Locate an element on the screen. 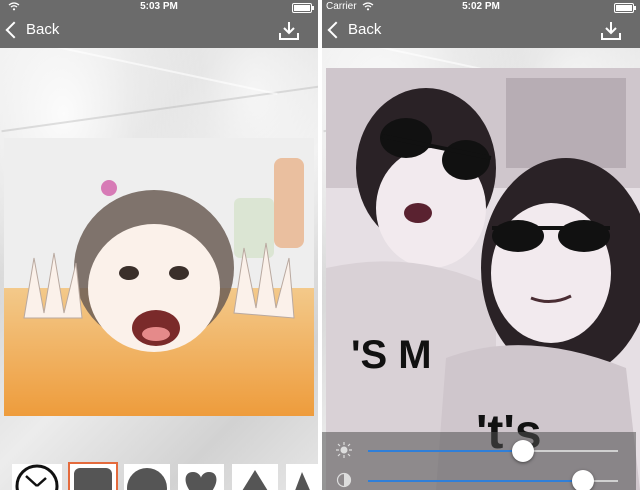 This screenshot has width=640, height=490. adjustment-panel is located at coordinates (479, 461).